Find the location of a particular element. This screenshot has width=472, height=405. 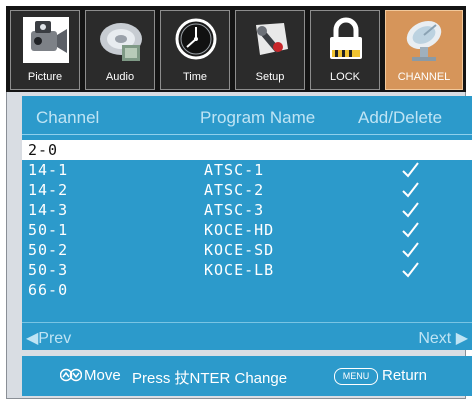

tab-time: Time is located at coordinates (195, 50).